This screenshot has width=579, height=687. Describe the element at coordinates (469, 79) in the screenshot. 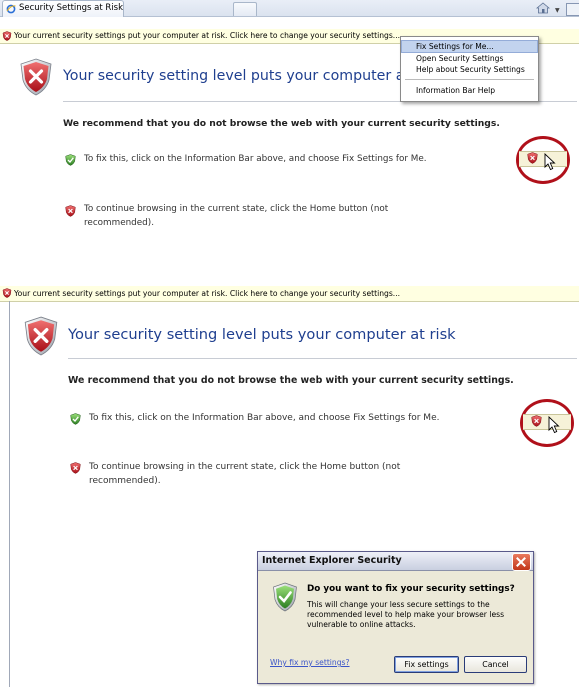

I see `menu-separator` at that location.